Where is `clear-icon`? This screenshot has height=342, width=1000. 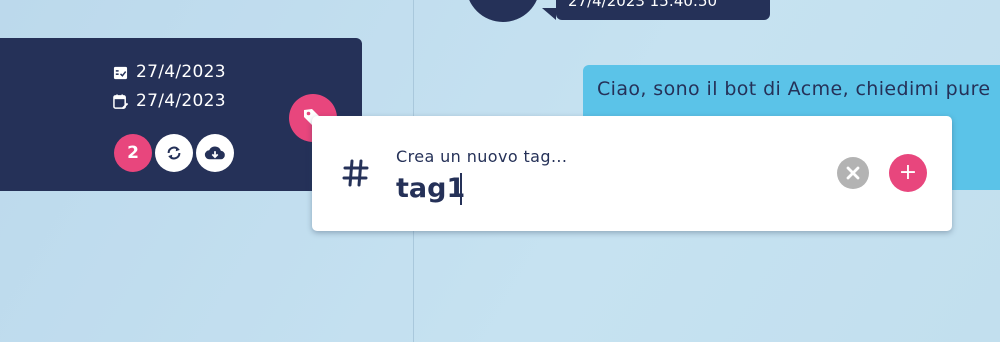
clear-icon is located at coordinates (853, 173).